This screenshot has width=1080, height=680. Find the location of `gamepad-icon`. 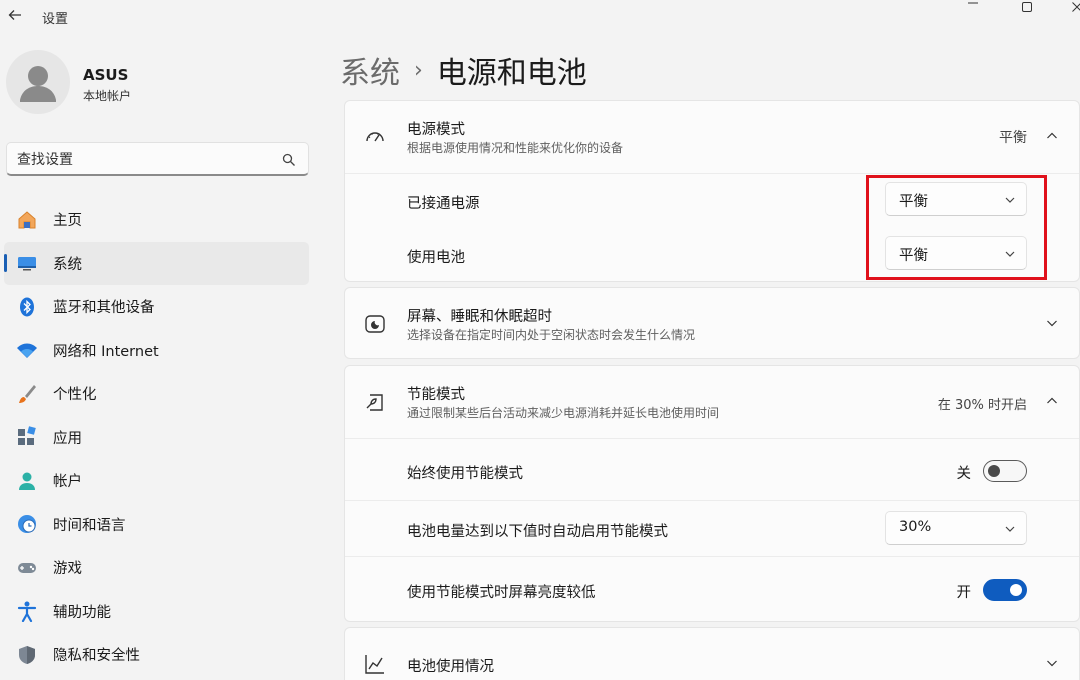

gamepad-icon is located at coordinates (27, 568).